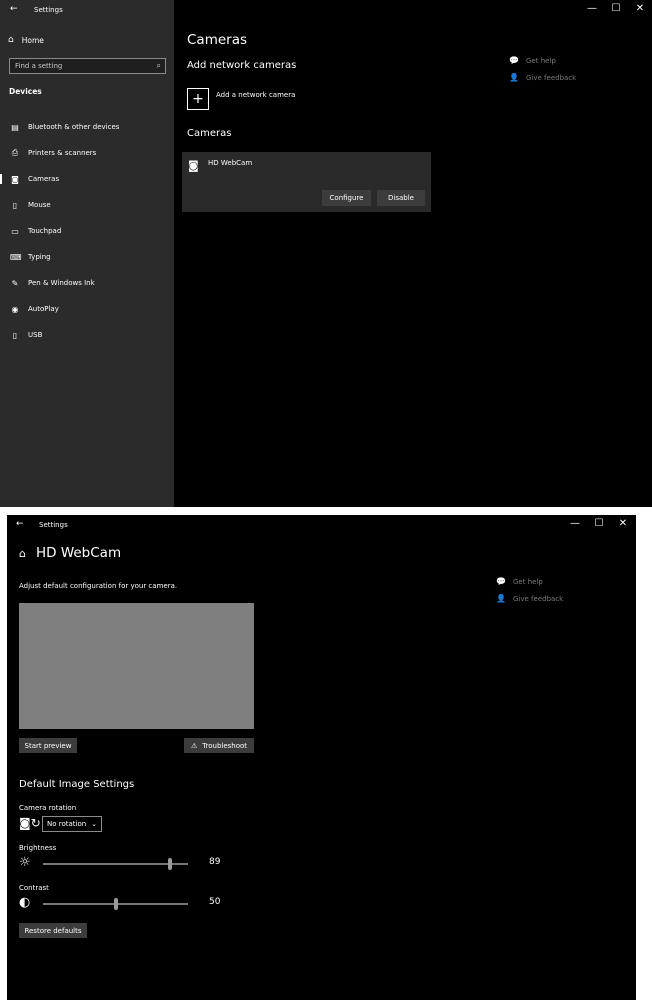 The width and height of the screenshot is (652, 1000). I want to click on sidebar-item-label: Typing, so click(39, 257).